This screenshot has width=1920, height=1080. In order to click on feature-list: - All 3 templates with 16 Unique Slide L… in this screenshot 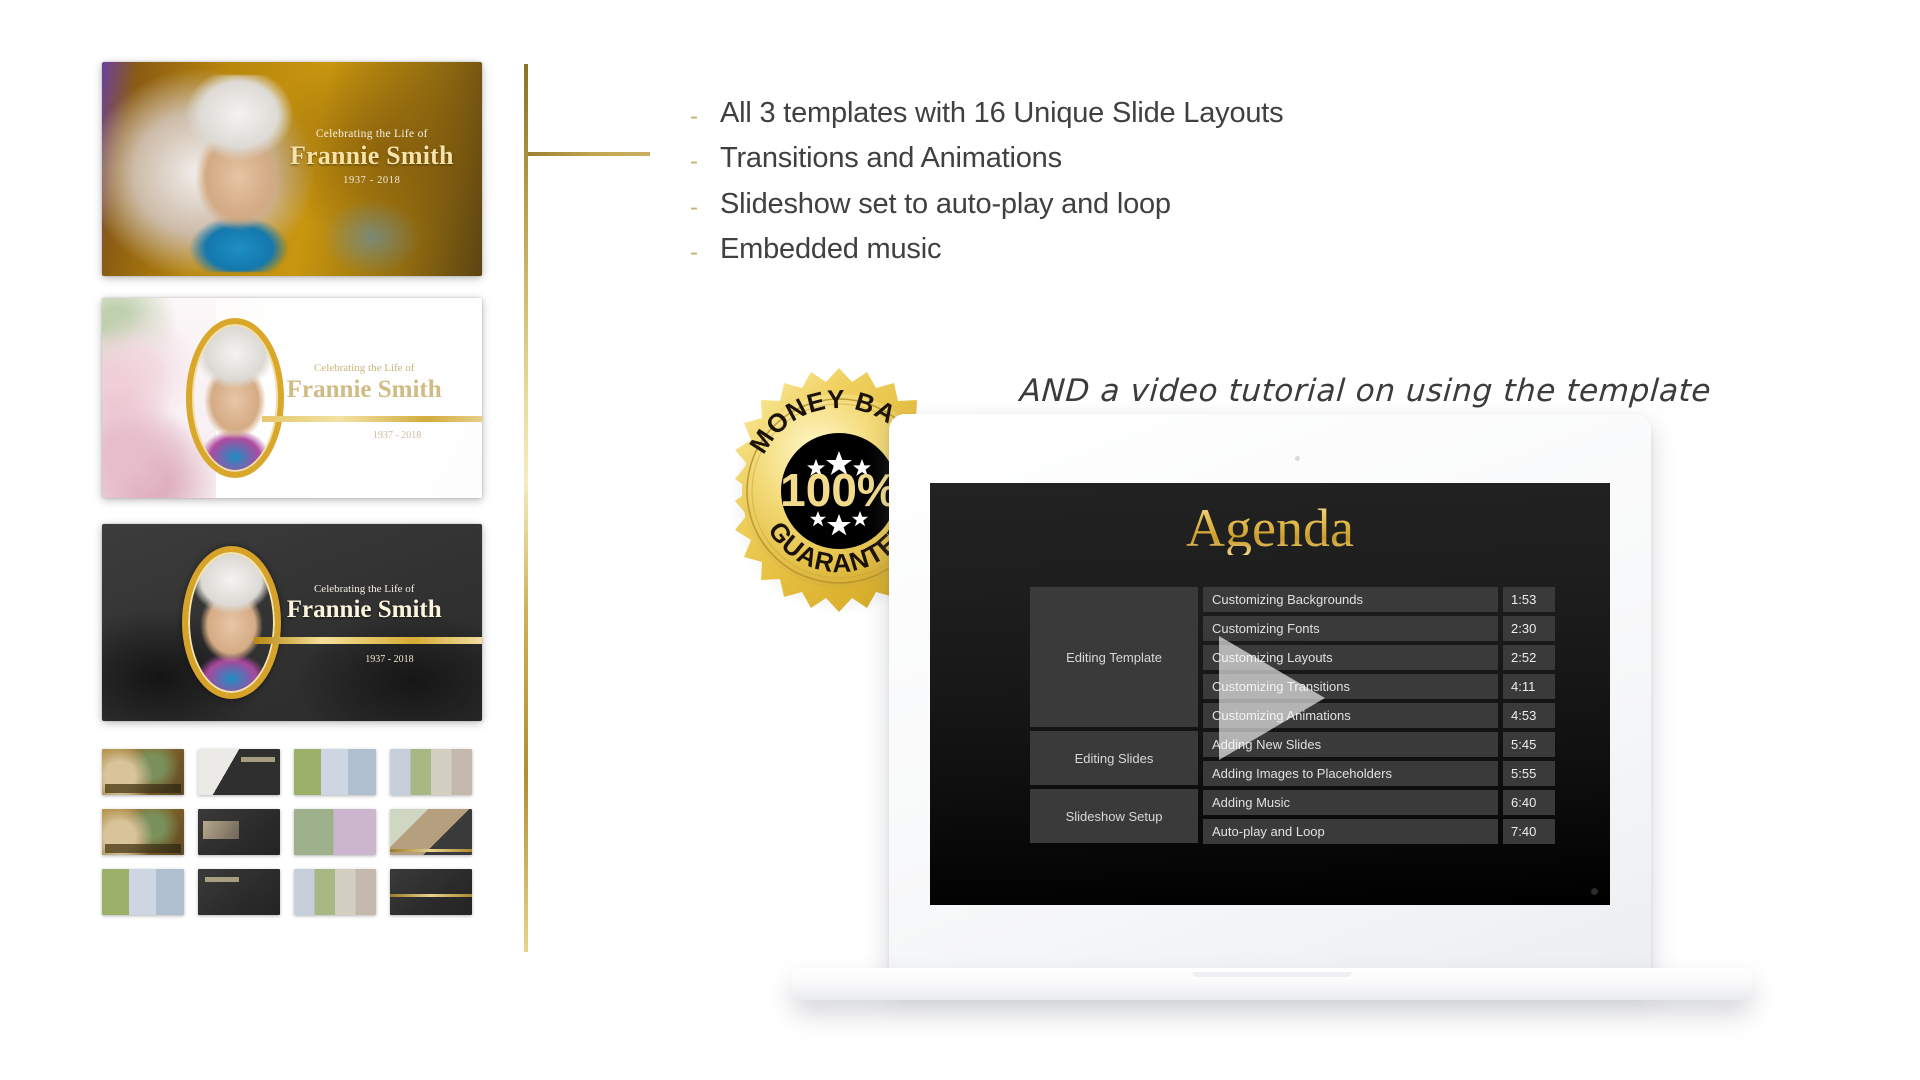, I will do `click(1140, 187)`.